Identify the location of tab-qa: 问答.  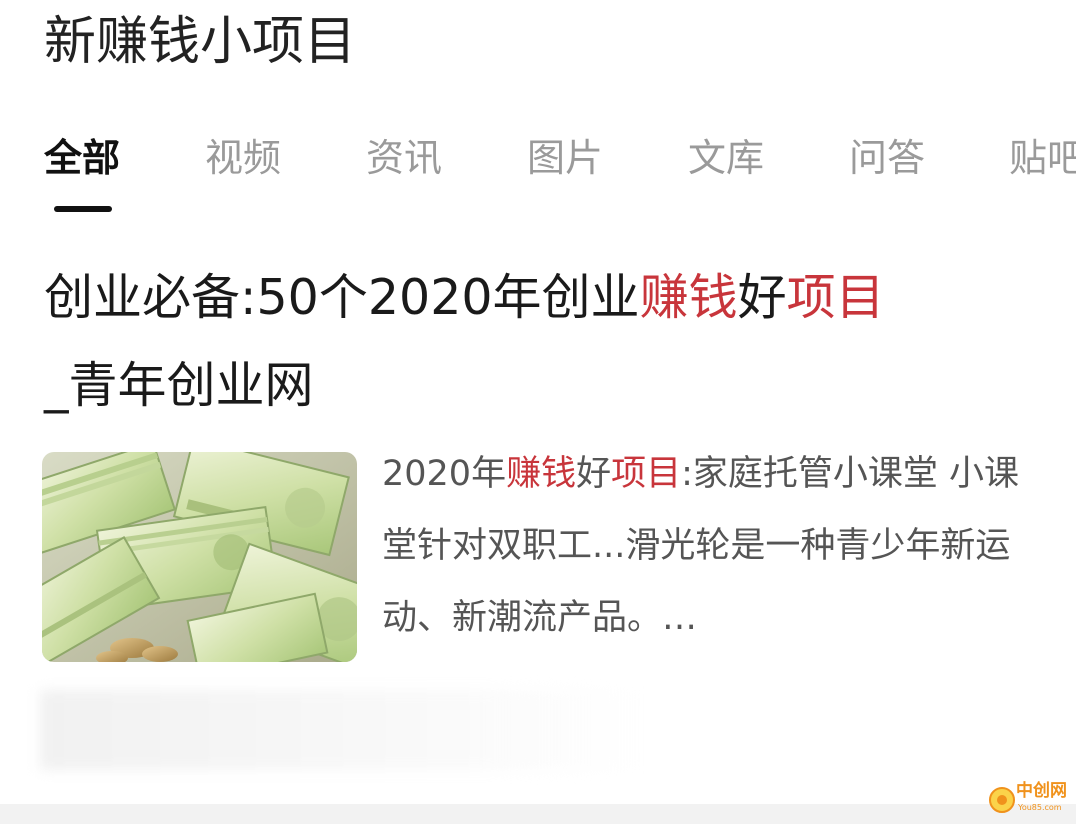
(887, 174).